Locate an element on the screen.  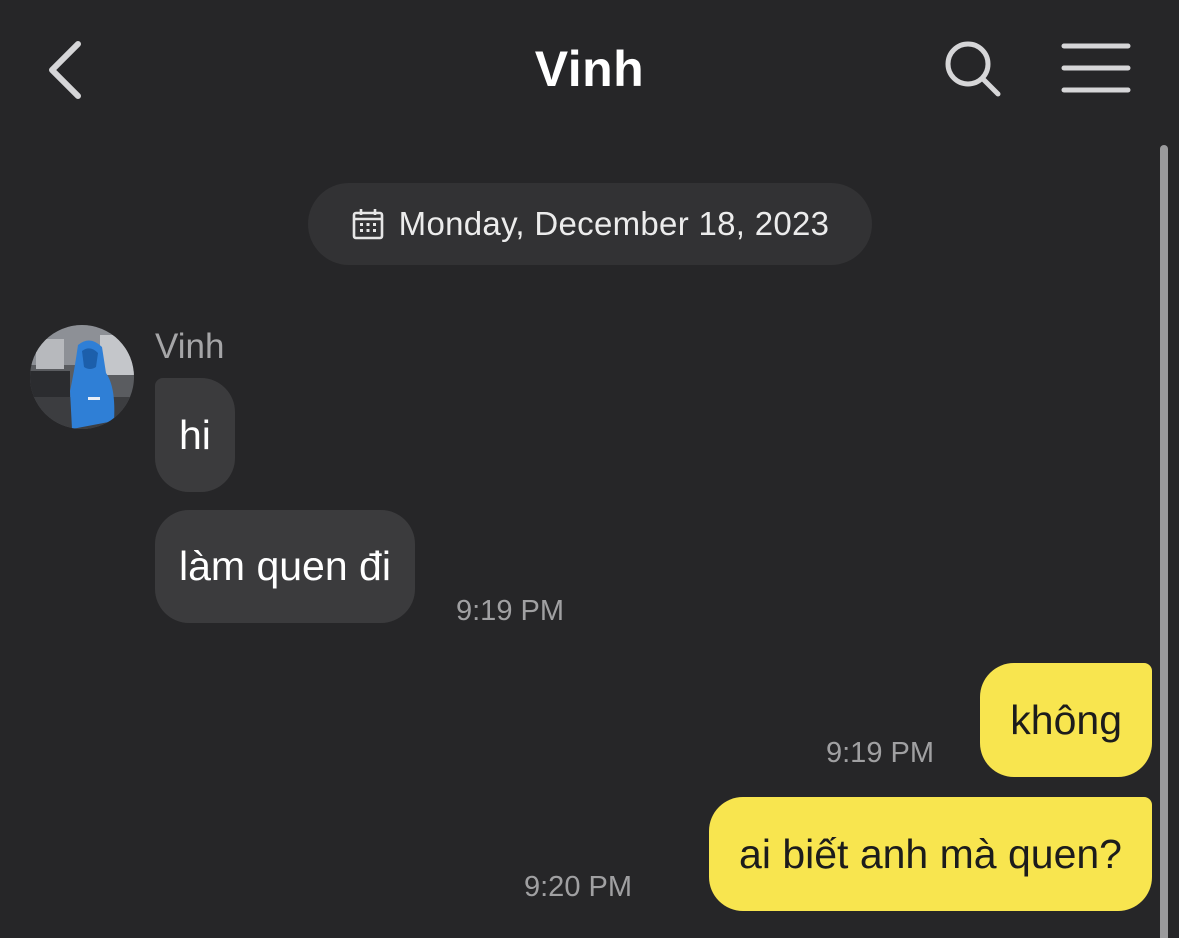
message-text: làm quen đi is located at coordinates (285, 566).